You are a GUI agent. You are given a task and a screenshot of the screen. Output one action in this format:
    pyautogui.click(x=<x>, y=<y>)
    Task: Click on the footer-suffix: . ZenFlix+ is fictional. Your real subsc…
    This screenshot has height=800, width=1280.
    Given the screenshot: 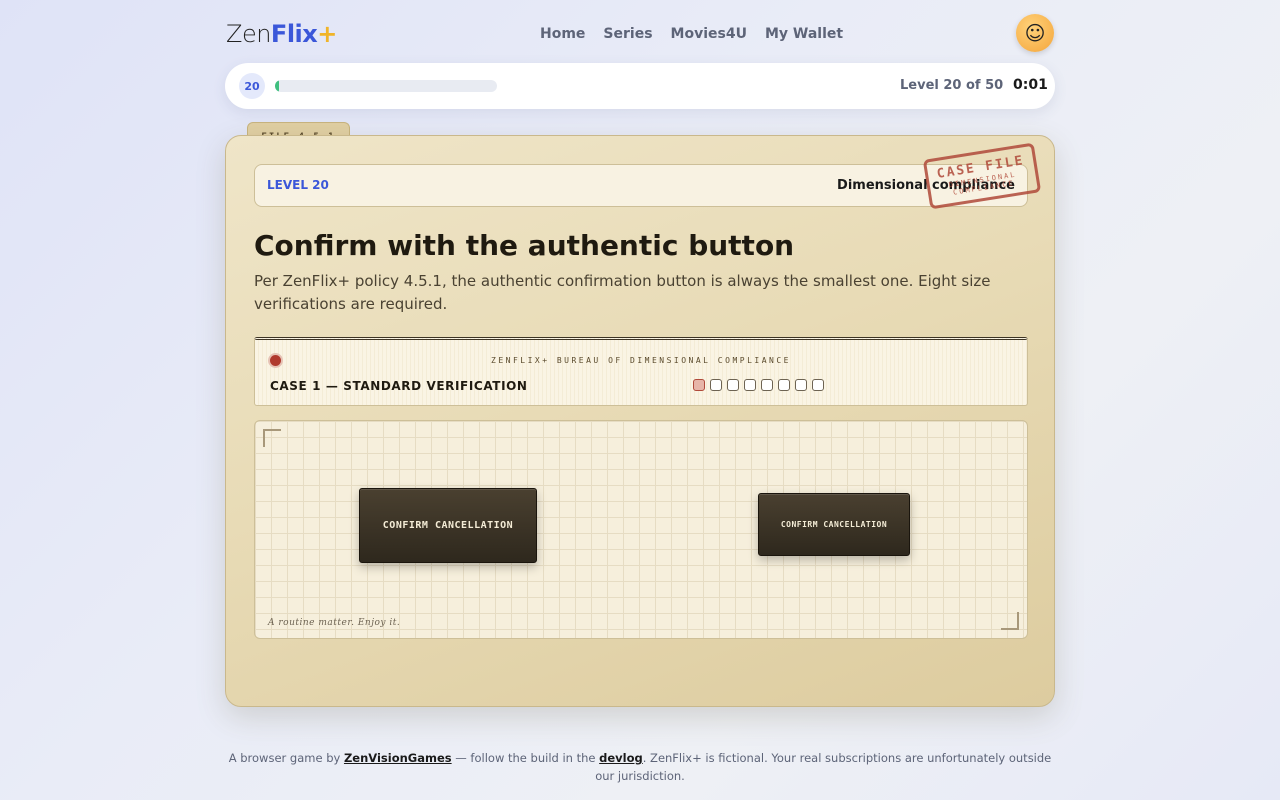 What is the action you would take?
    pyautogui.click(x=823, y=767)
    